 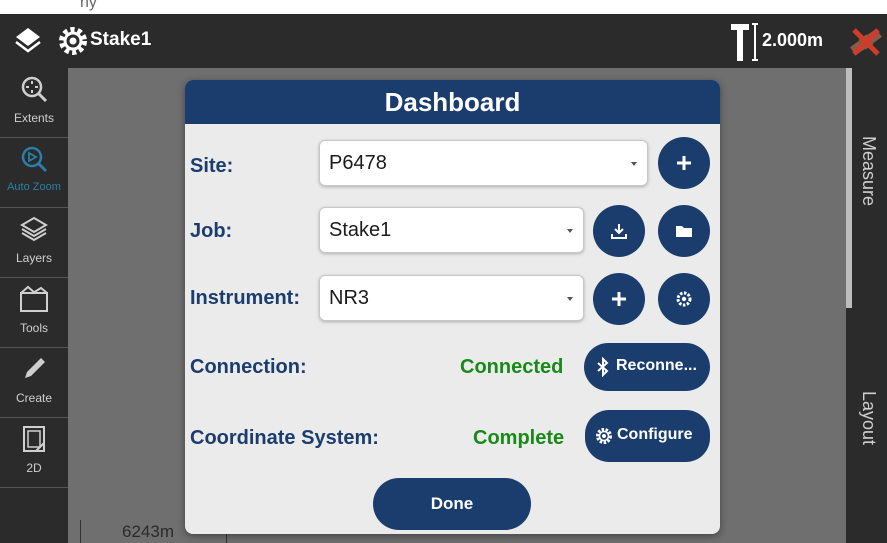 What do you see at coordinates (33, 328) in the screenshot?
I see `sidebar-item-label: Tools` at bounding box center [33, 328].